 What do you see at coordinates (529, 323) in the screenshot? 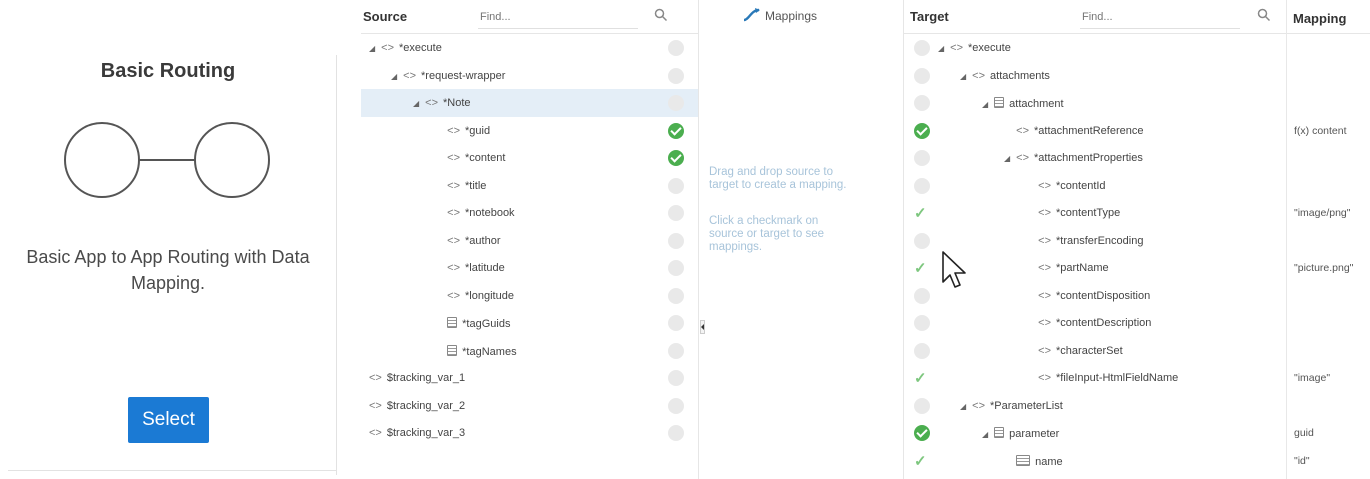
I see `tree-row: ◢*tagGuids` at bounding box center [529, 323].